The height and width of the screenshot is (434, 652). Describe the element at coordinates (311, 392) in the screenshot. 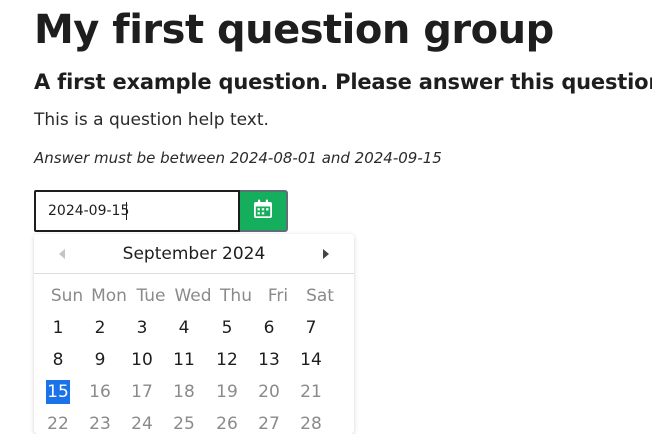

I see `calendar-day-disabled: 21` at that location.